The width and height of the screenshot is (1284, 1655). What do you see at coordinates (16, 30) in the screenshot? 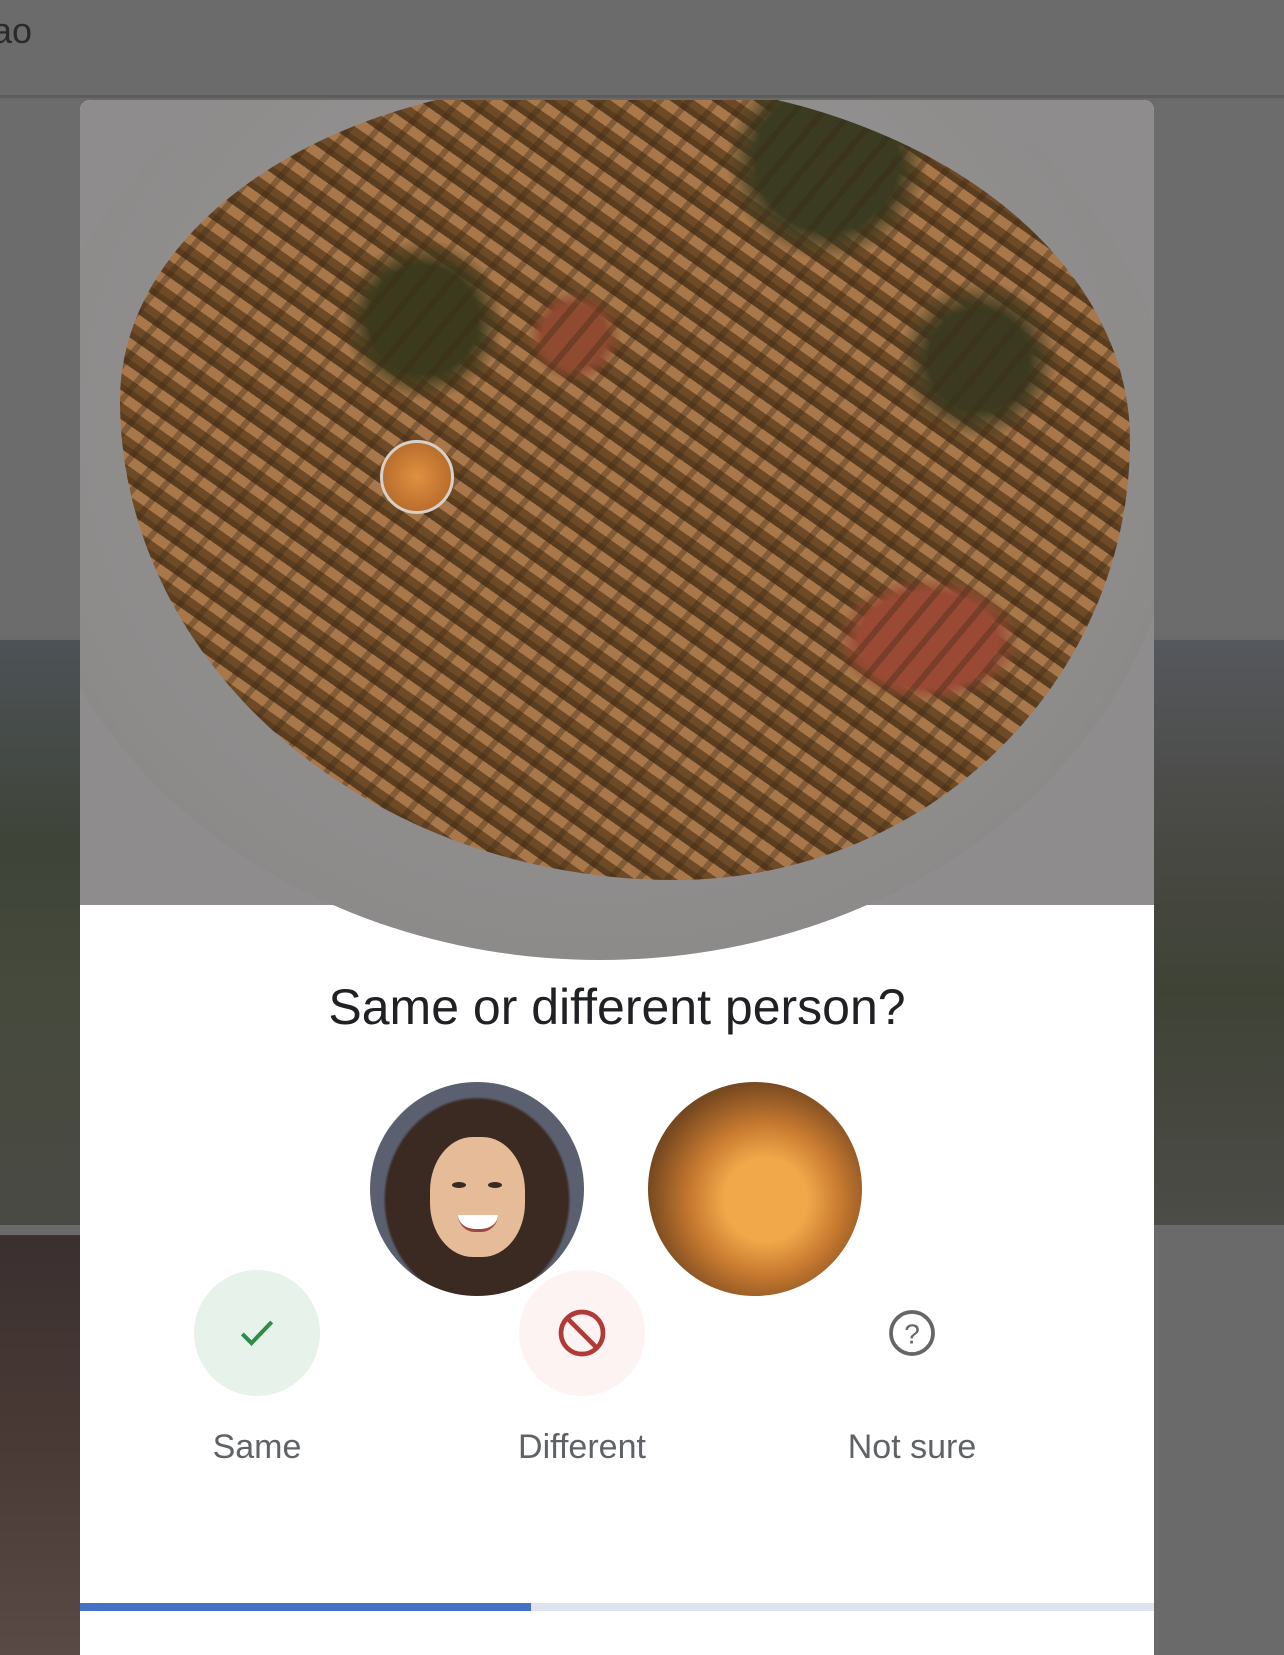
I see `header-name: ao` at bounding box center [16, 30].